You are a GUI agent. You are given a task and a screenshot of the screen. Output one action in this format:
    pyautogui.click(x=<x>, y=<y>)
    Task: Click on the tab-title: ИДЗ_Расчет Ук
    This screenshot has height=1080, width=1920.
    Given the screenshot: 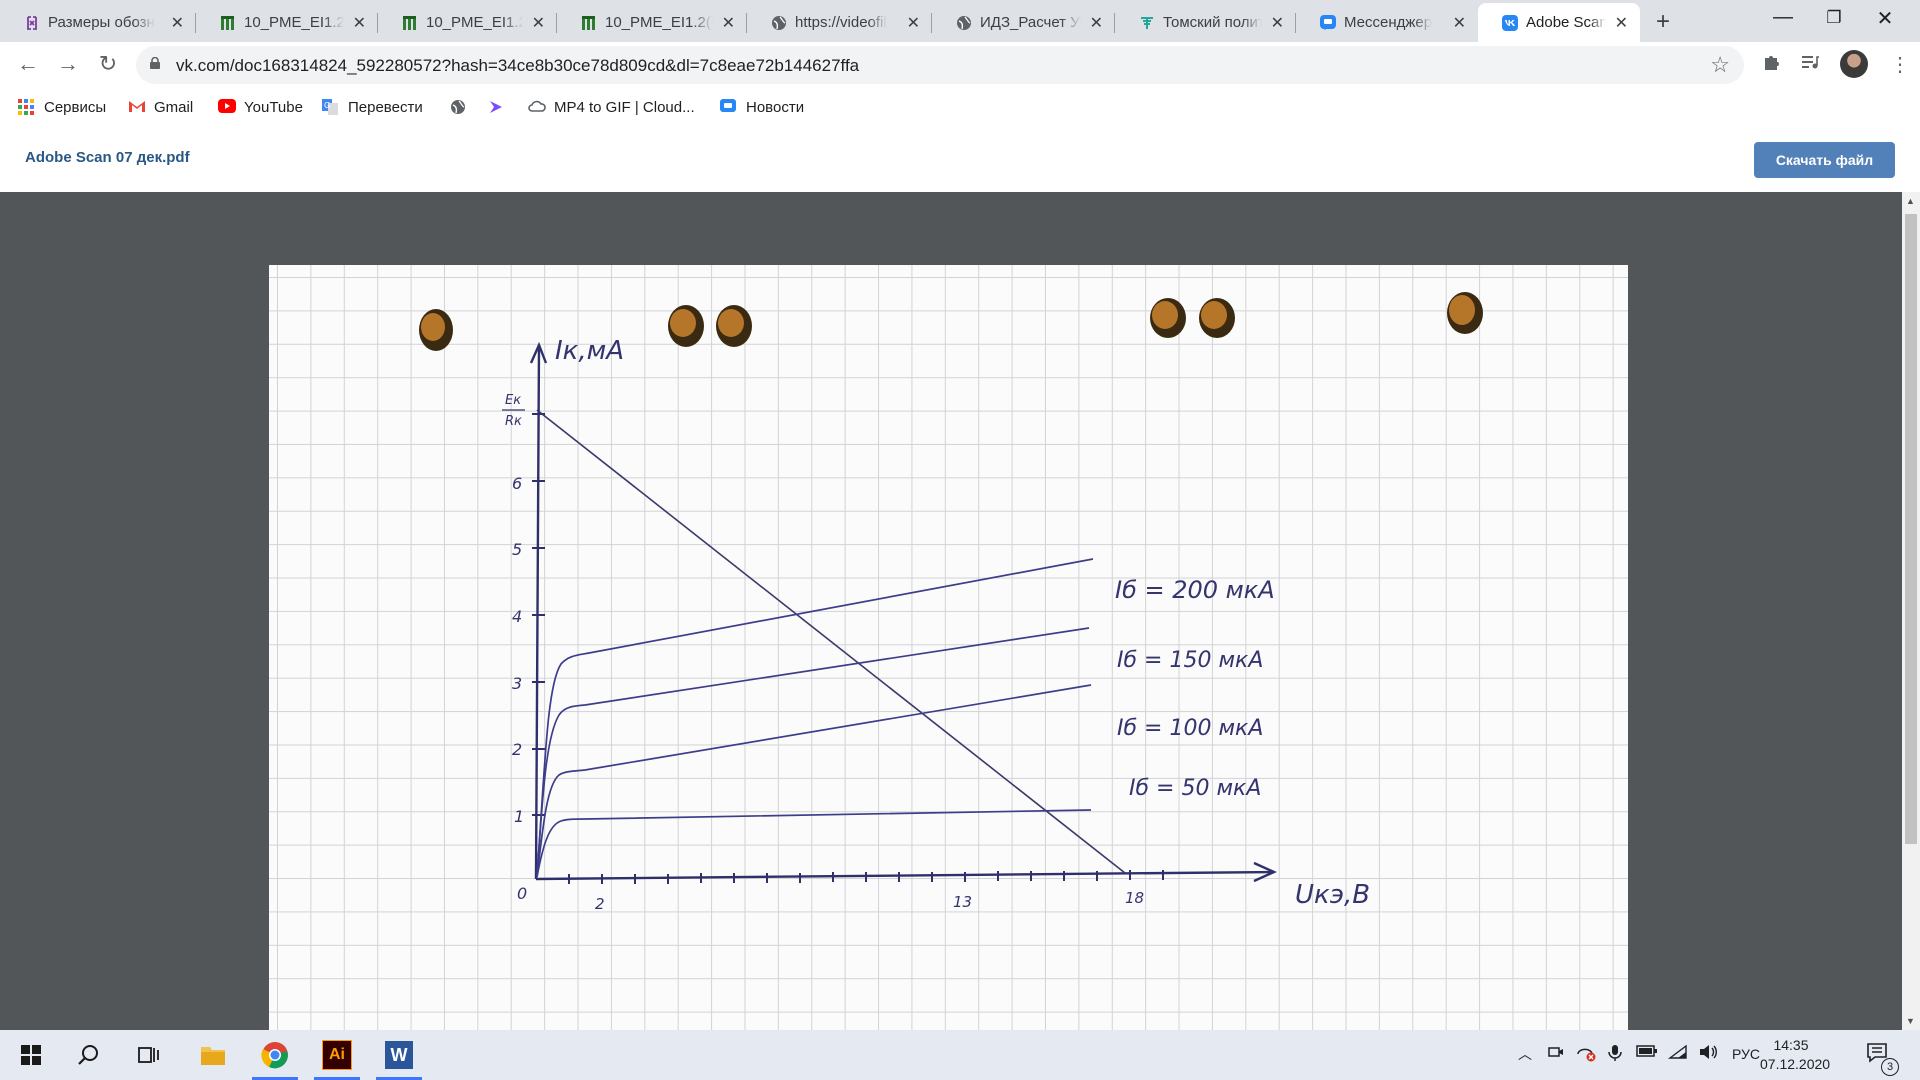 What is the action you would take?
    pyautogui.click(x=1030, y=22)
    